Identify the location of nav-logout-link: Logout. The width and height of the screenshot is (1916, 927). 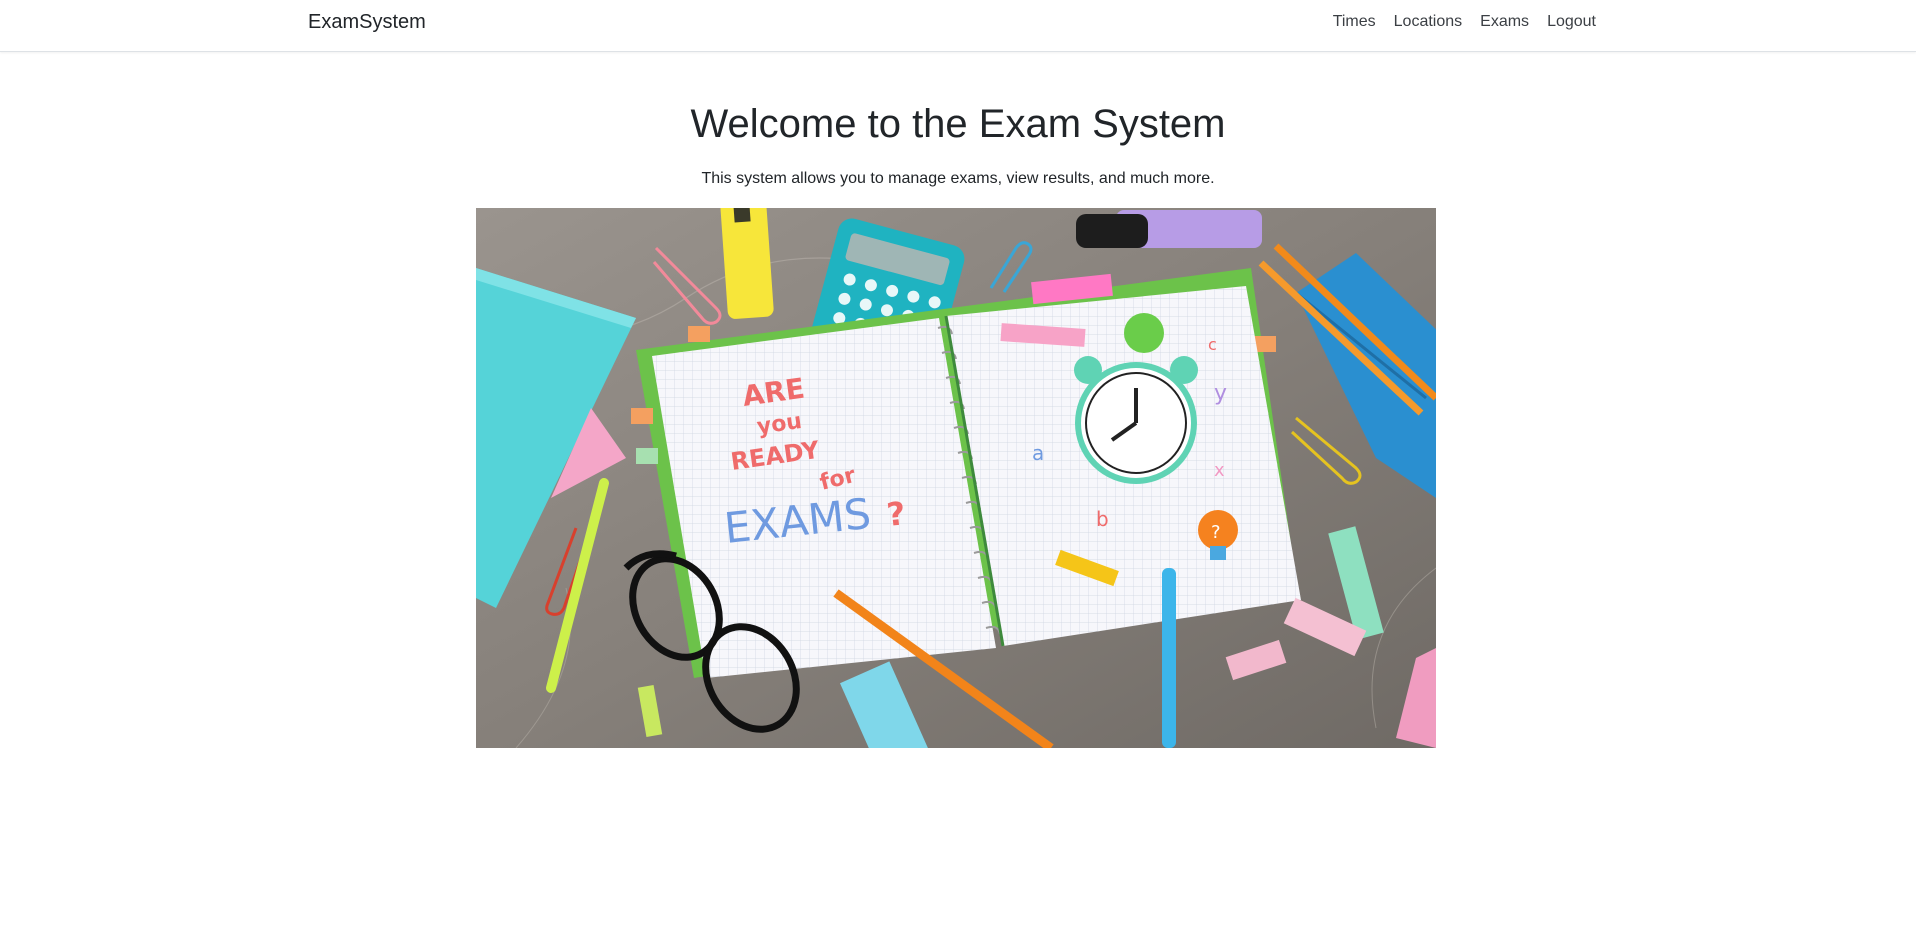
(1567, 22).